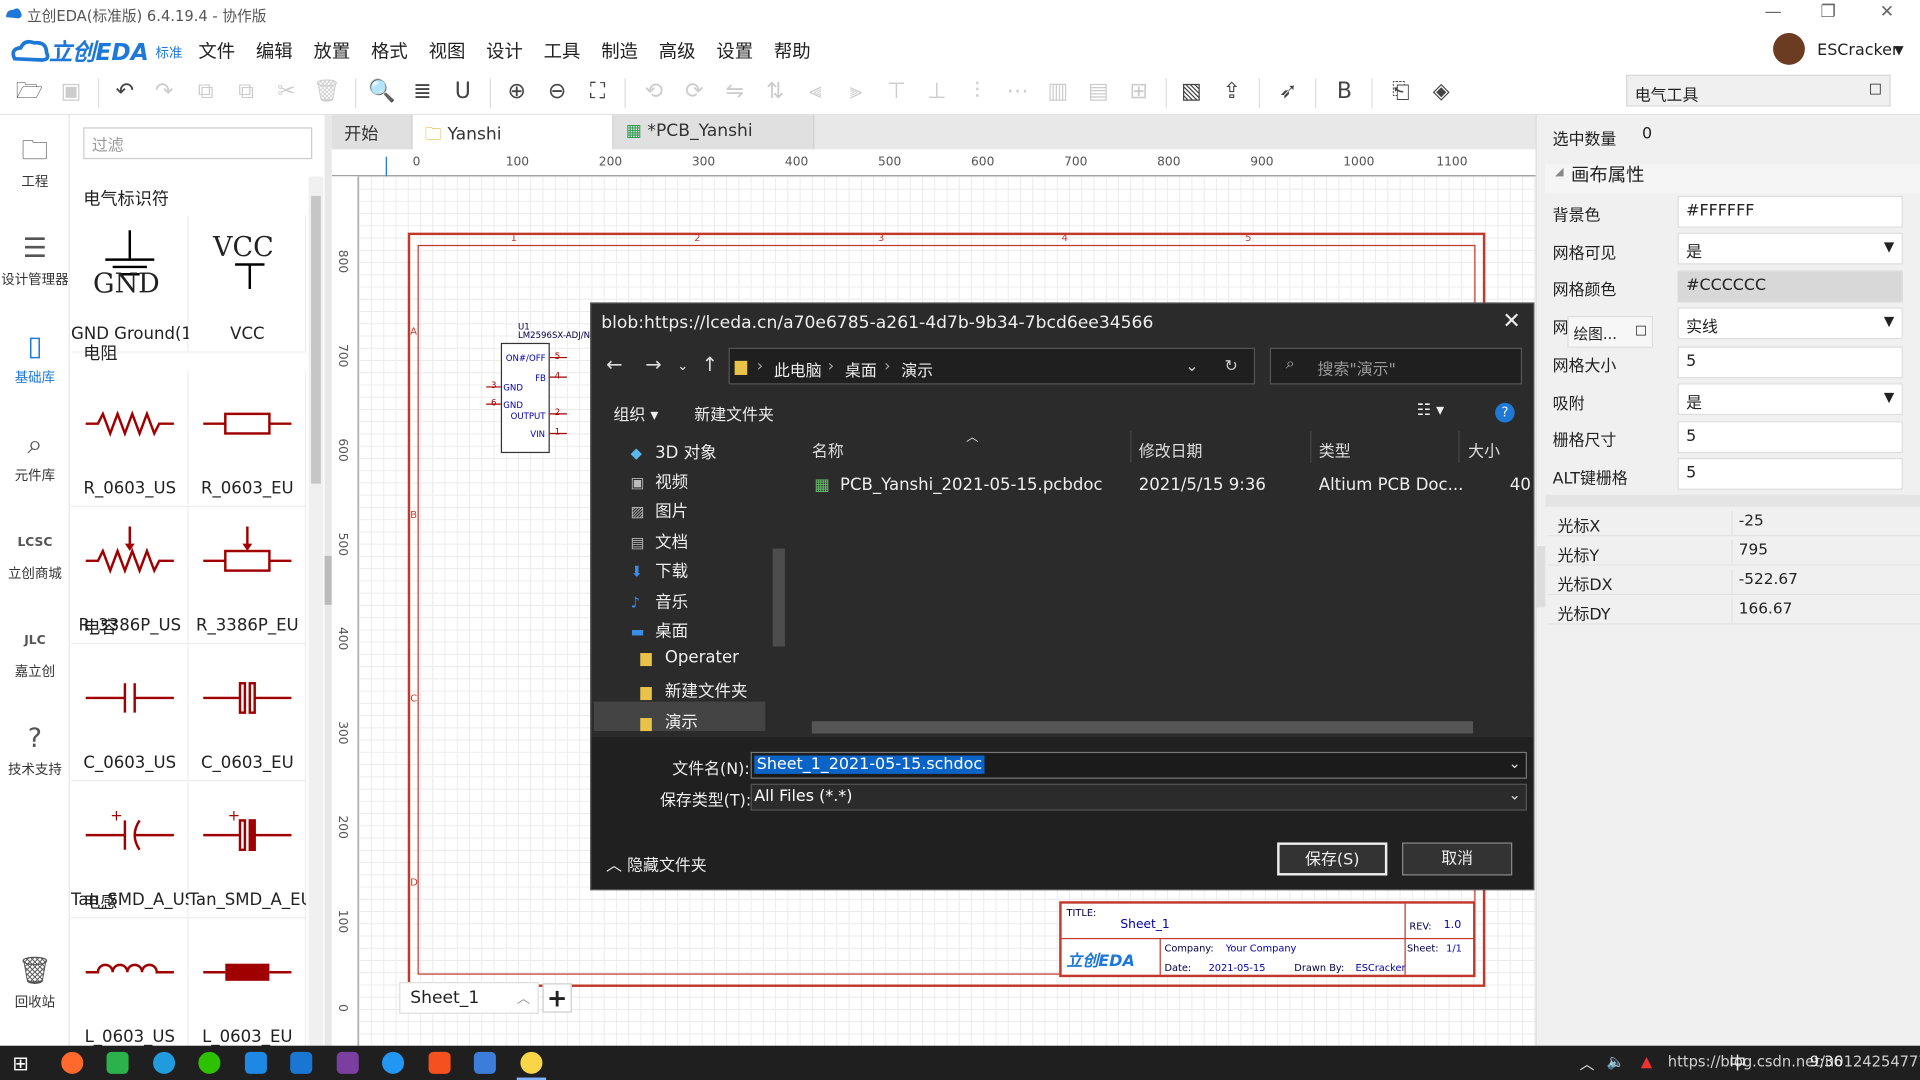  I want to click on fit-view-icon: ⛶, so click(597, 91).